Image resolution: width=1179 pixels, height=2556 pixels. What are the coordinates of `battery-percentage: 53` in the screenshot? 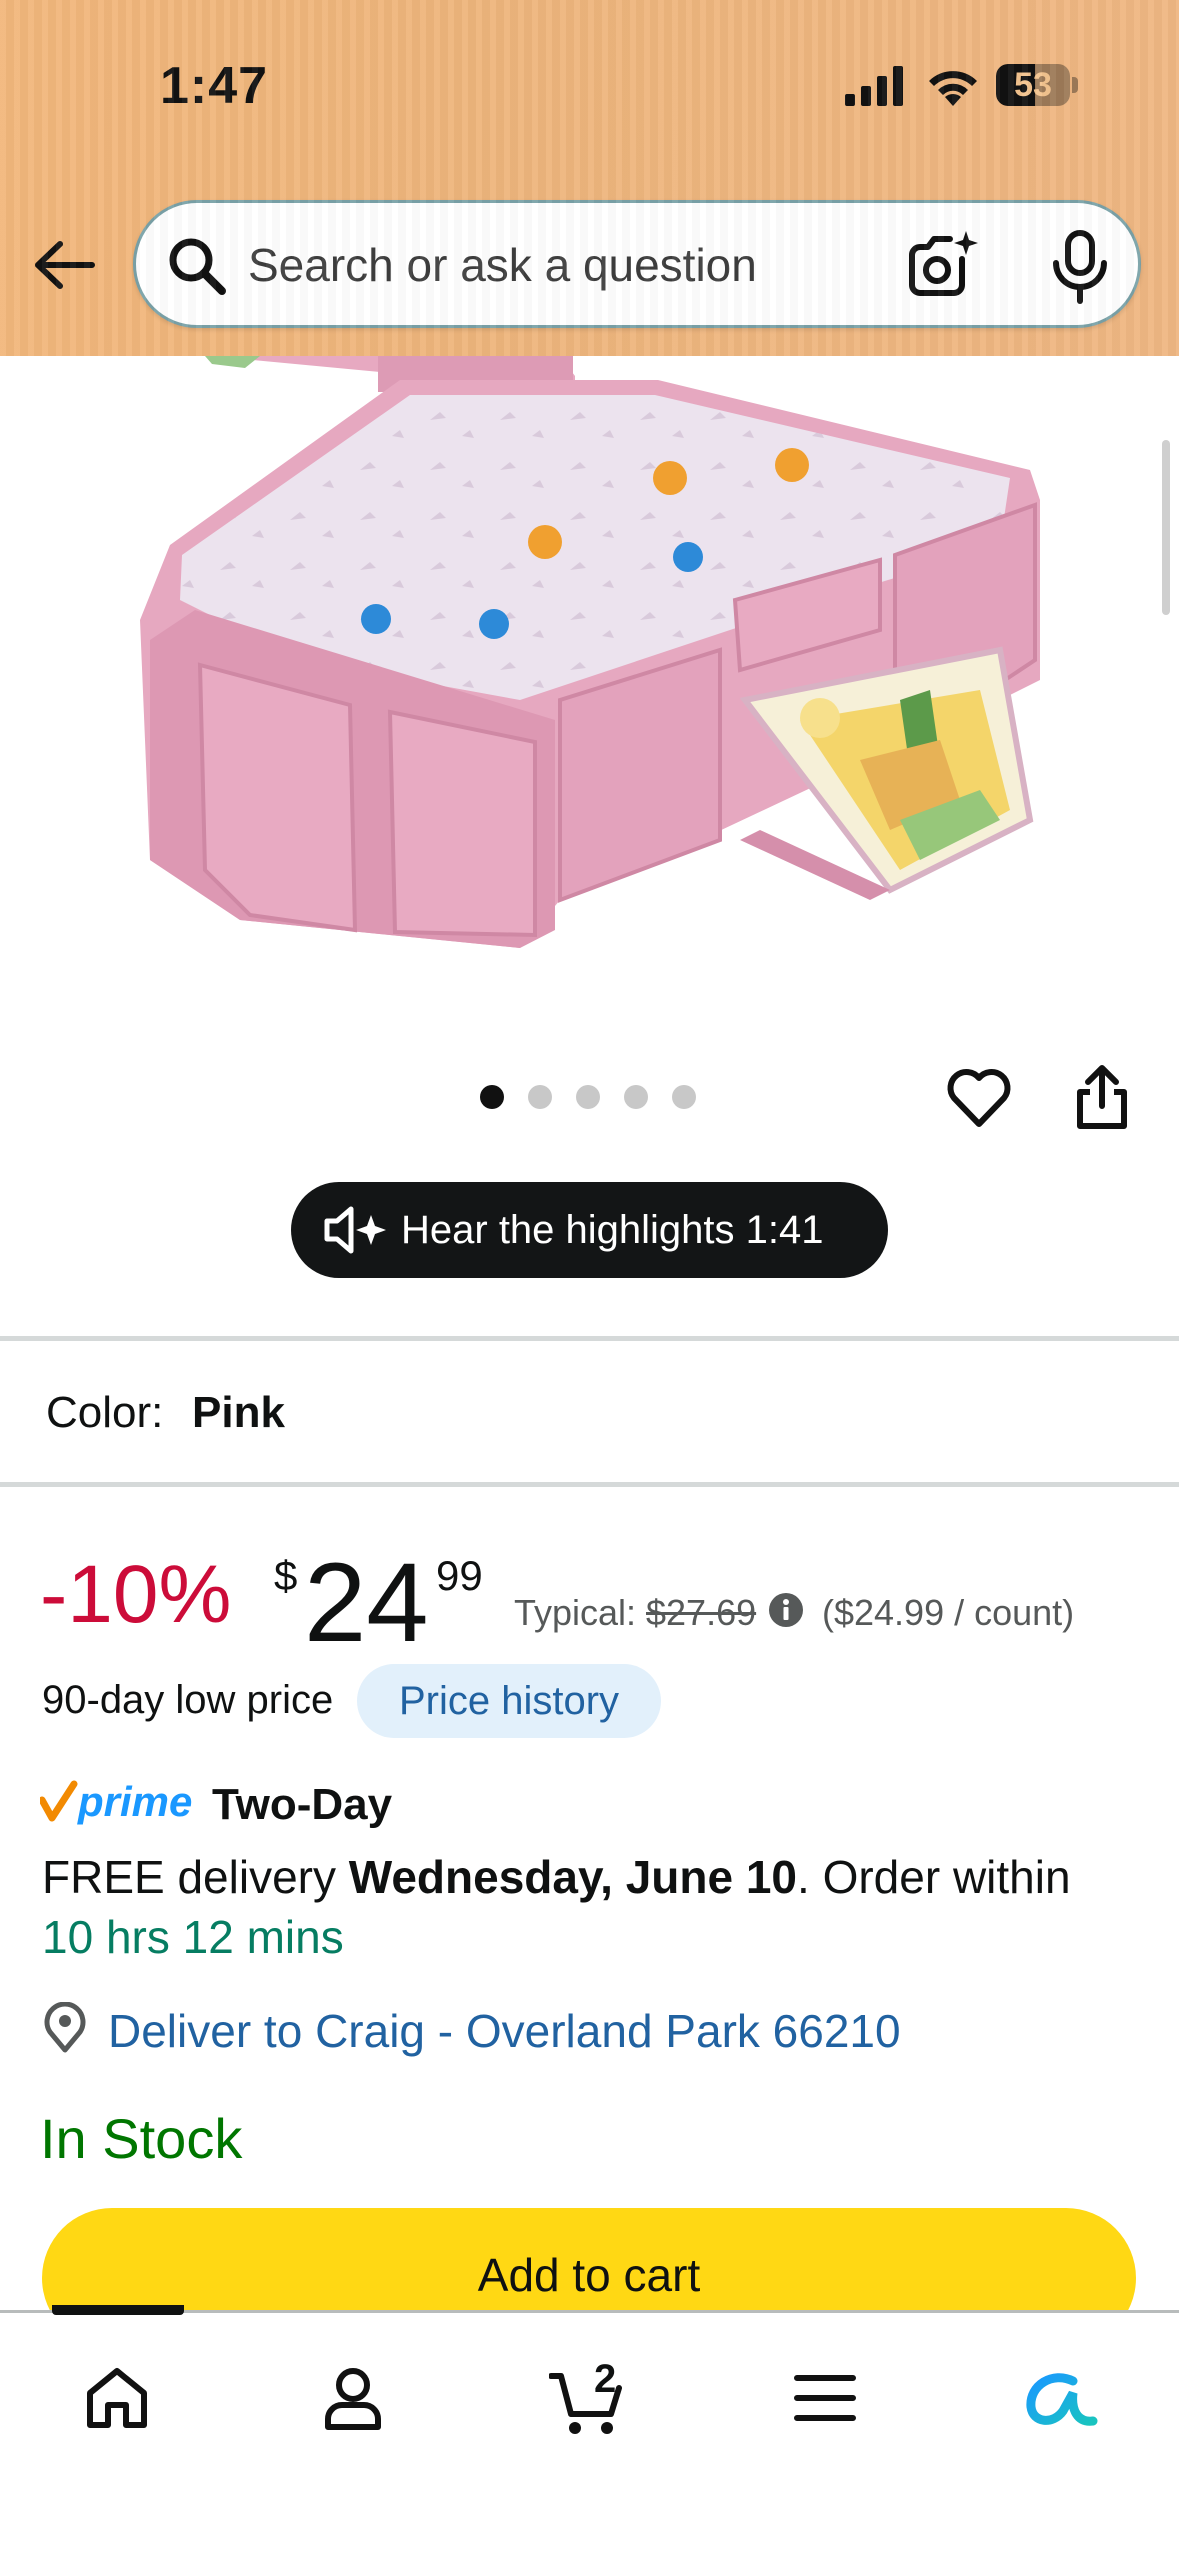 It's located at (1033, 85).